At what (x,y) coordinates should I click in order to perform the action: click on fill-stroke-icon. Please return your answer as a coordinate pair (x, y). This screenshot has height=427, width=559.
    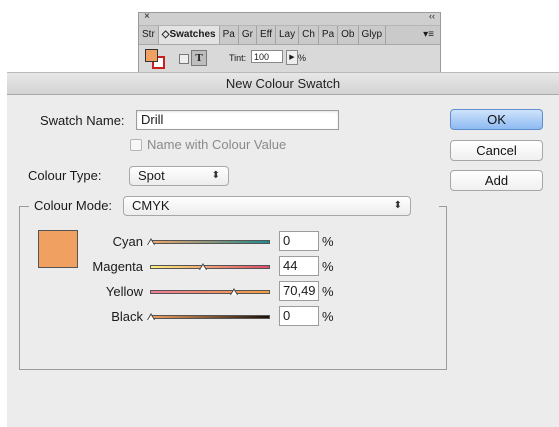
    Looking at the image, I should click on (155, 59).